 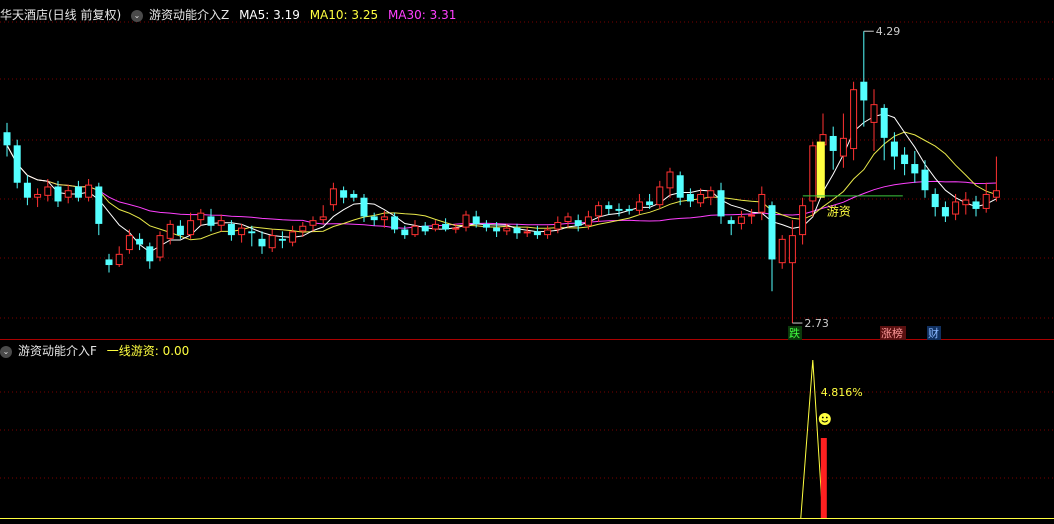 I want to click on chevron-down-icon: ⌄, so click(x=6, y=351).